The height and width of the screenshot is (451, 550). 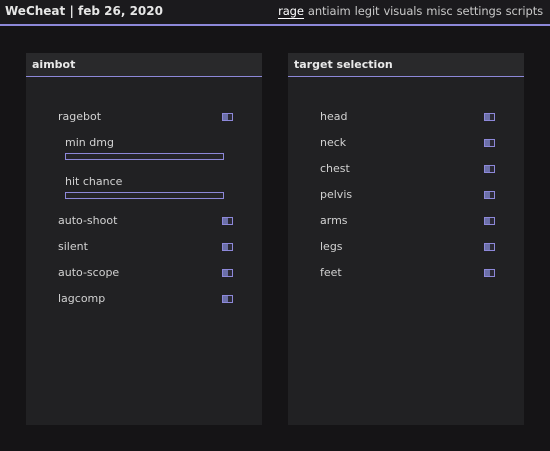 I want to click on pelvis-checkbox, so click(x=489, y=195).